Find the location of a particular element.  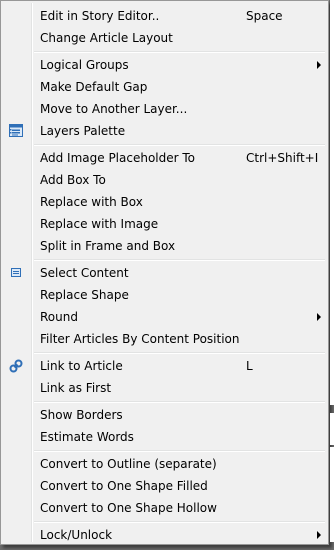

menu-item-convert-to-one-shape-filled: Convert to One Shape Filled is located at coordinates (164, 486).